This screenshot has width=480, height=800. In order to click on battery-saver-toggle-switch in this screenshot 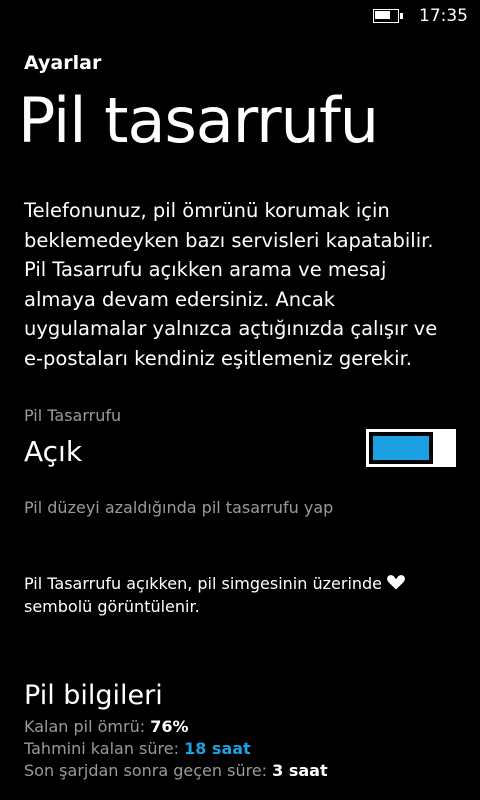, I will do `click(411, 448)`.